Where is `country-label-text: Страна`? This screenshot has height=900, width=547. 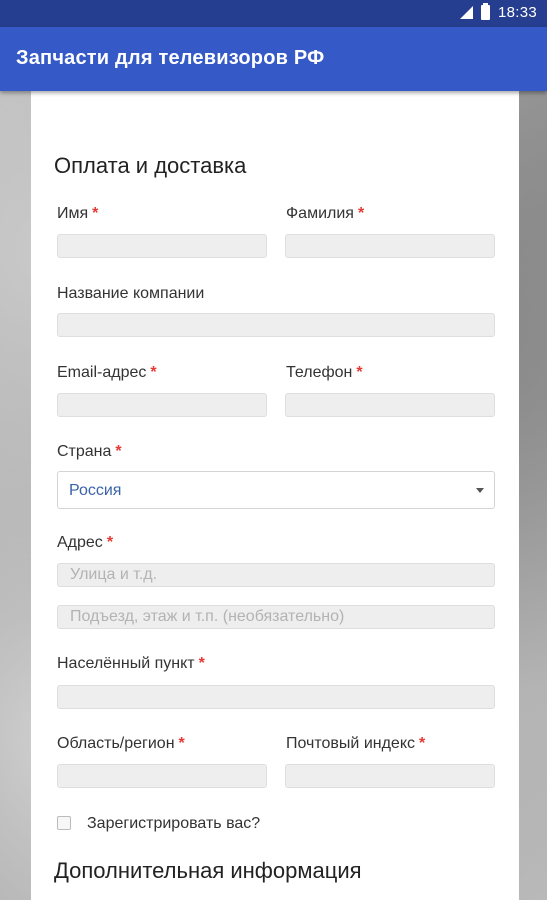 country-label-text: Страна is located at coordinates (84, 451).